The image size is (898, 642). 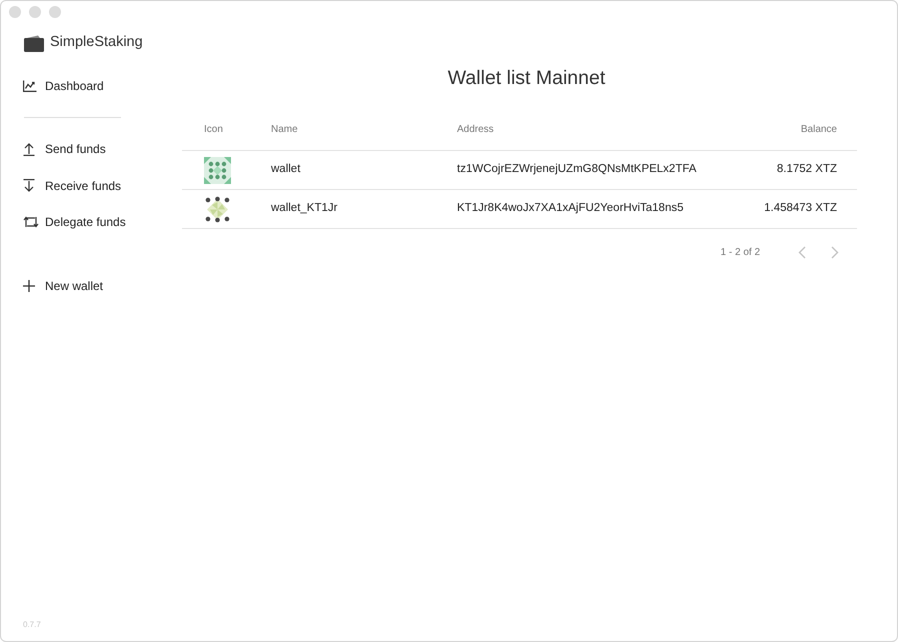 What do you see at coordinates (214, 130) in the screenshot?
I see `column-header: Icon` at bounding box center [214, 130].